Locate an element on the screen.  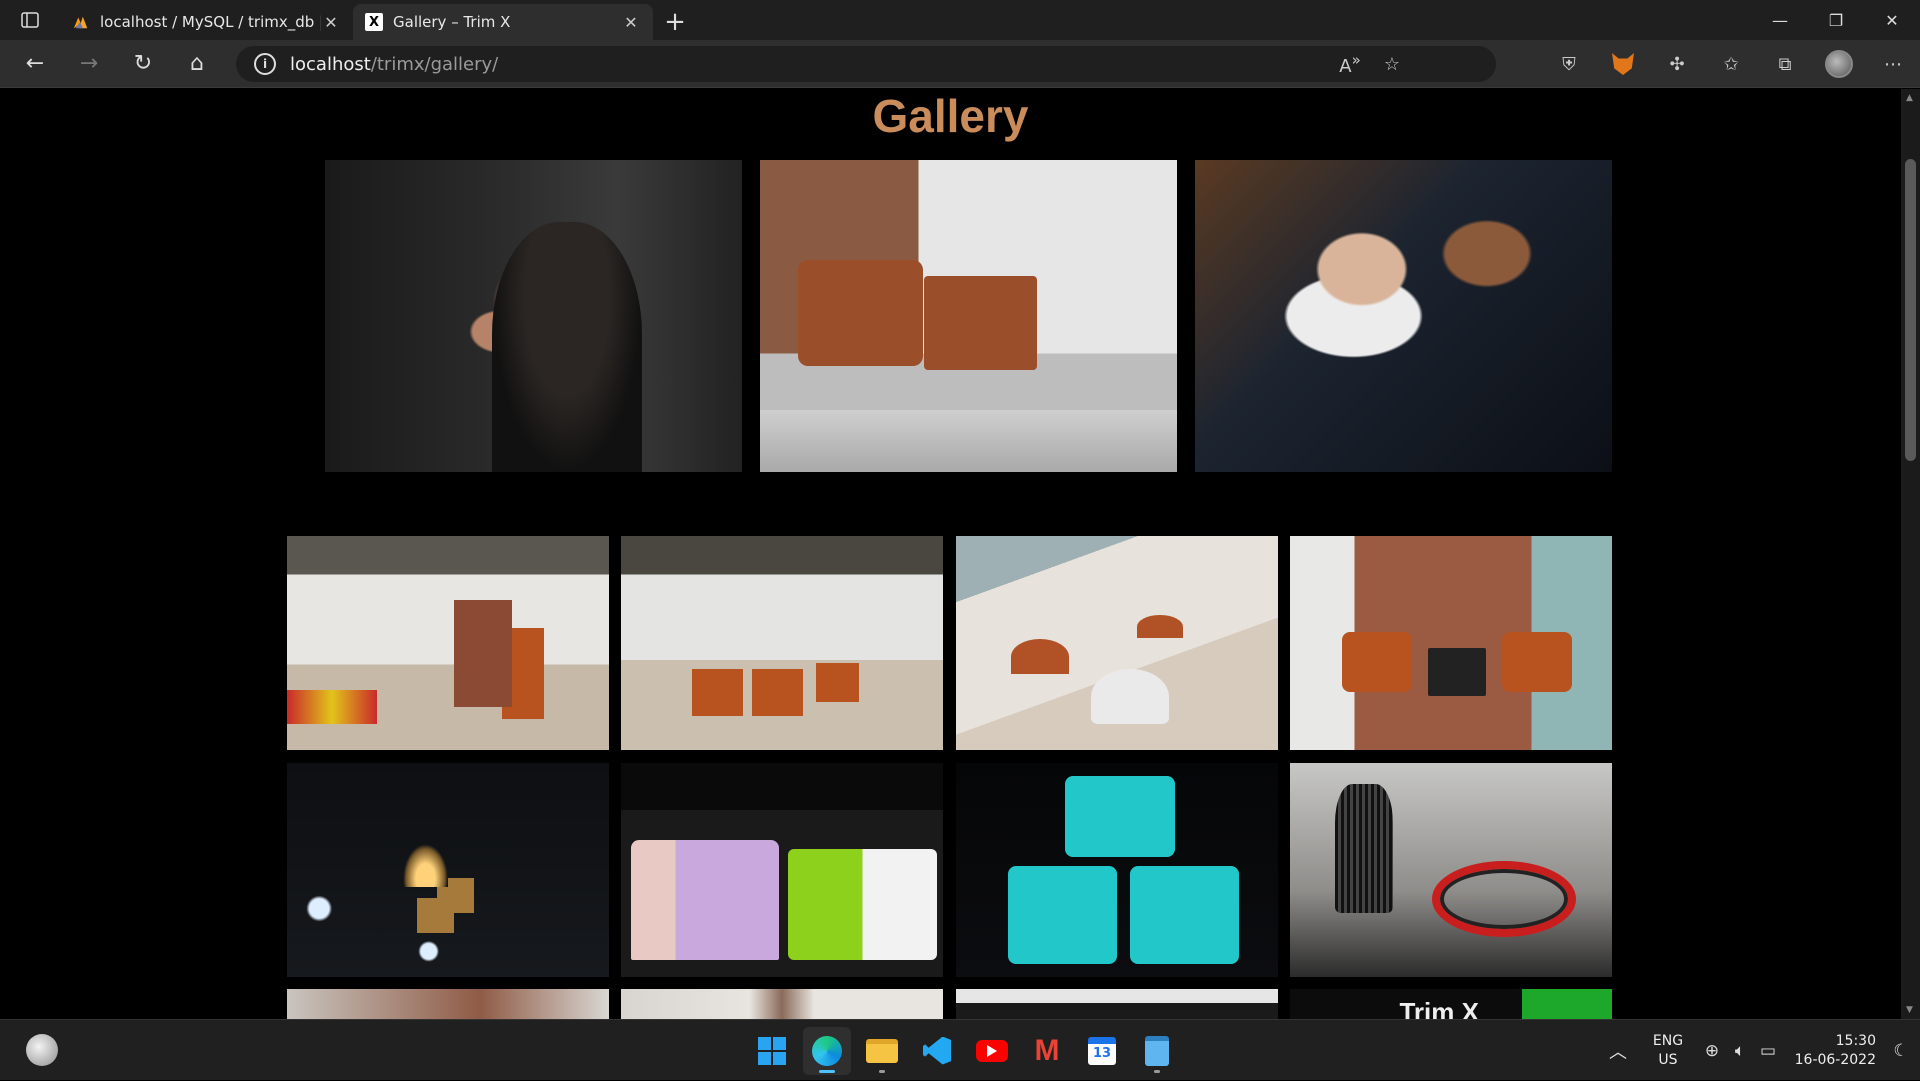
notepad-icon is located at coordinates (1157, 1051).